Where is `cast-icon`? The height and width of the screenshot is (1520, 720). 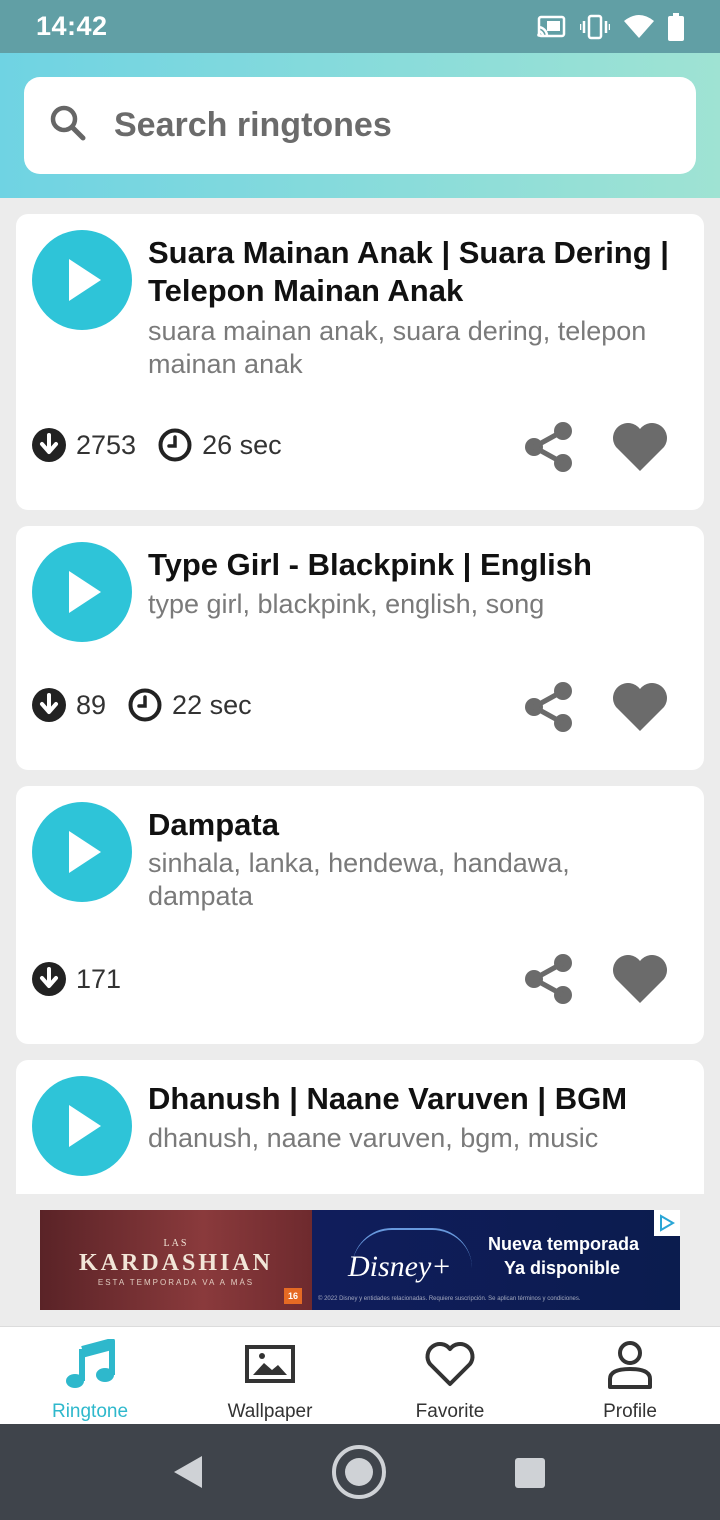 cast-icon is located at coordinates (551, 27).